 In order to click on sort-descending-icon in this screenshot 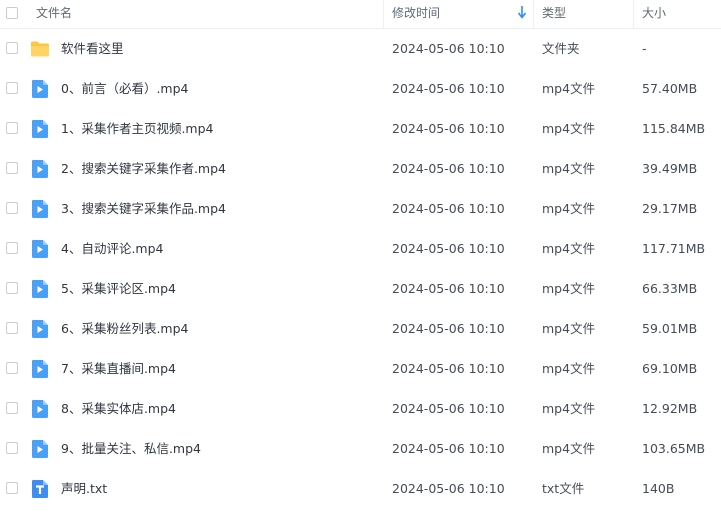, I will do `click(522, 12)`.